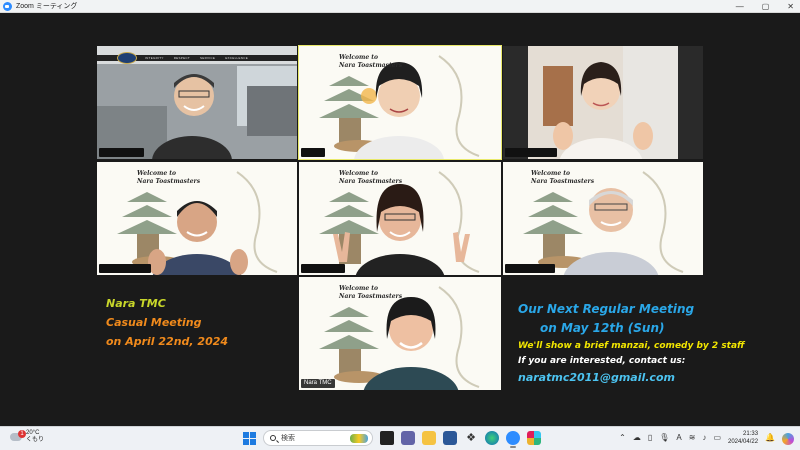  I want to click on next-meeting-heading: Our Next Regular Meeting, so click(606, 309).